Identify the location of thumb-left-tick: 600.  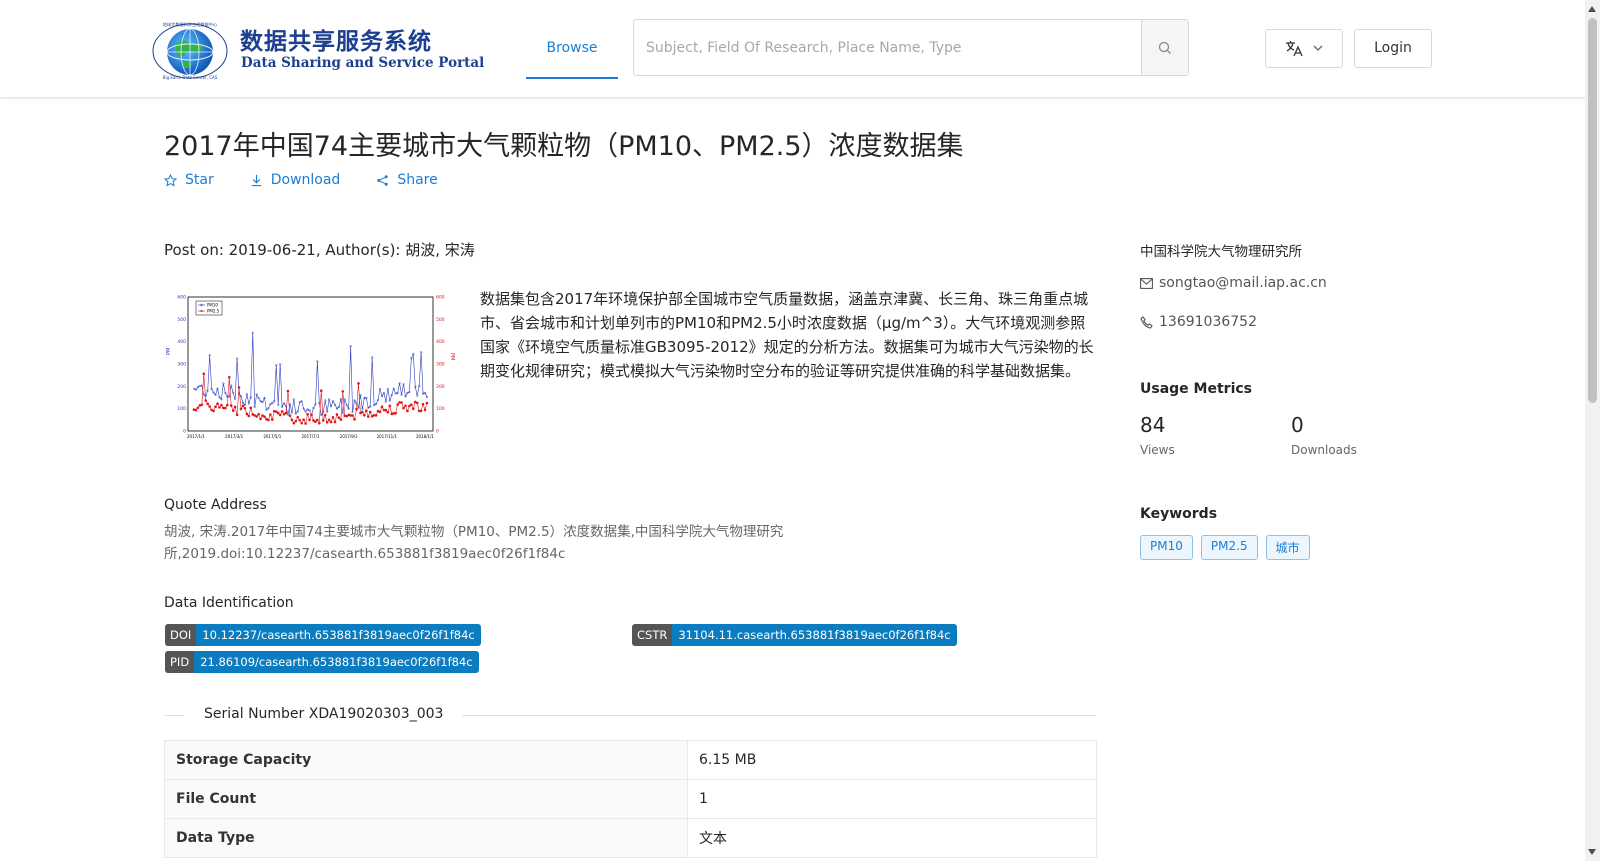
(181, 298).